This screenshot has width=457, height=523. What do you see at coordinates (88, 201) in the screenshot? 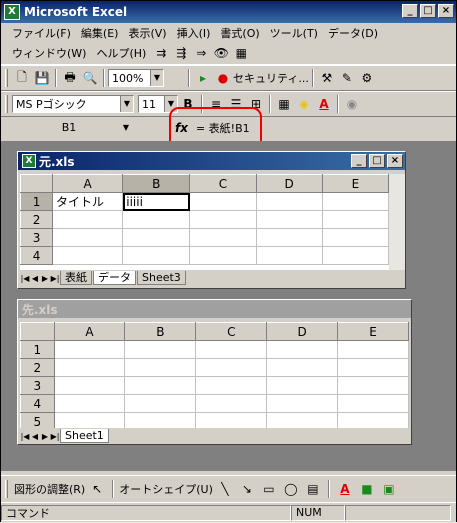
I see `cell-a1: タイトル` at bounding box center [88, 201].